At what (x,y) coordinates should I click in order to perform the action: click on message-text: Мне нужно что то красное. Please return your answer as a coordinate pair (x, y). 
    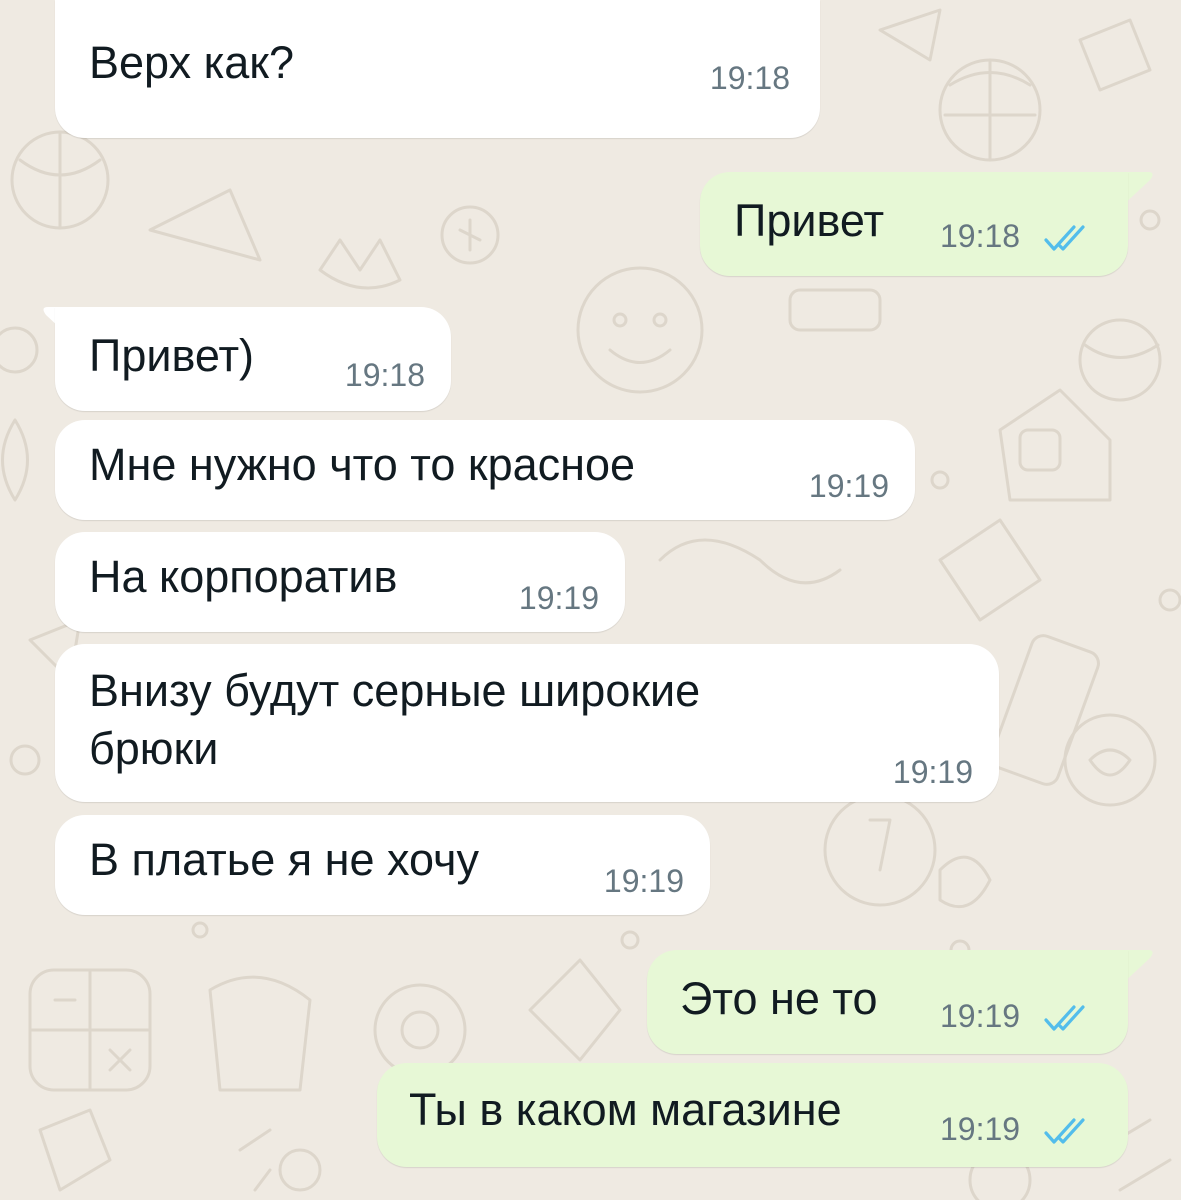
    Looking at the image, I should click on (362, 464).